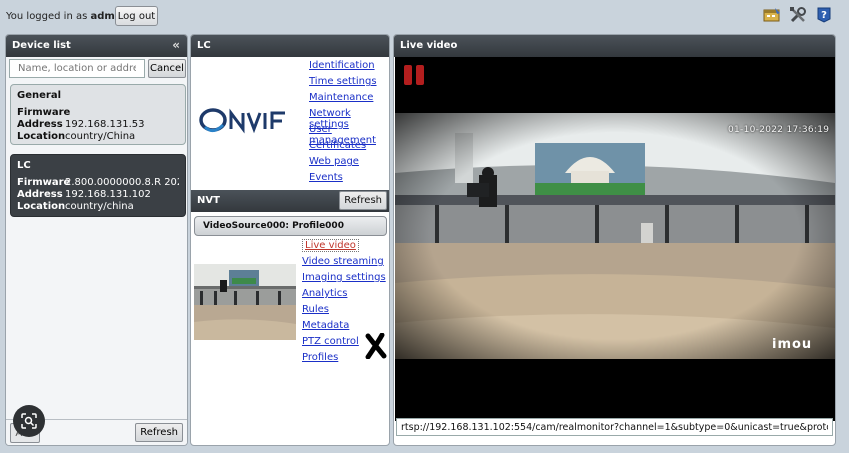 The image size is (849, 453). What do you see at coordinates (614, 46) in the screenshot?
I see `live-video-header: Live video` at bounding box center [614, 46].